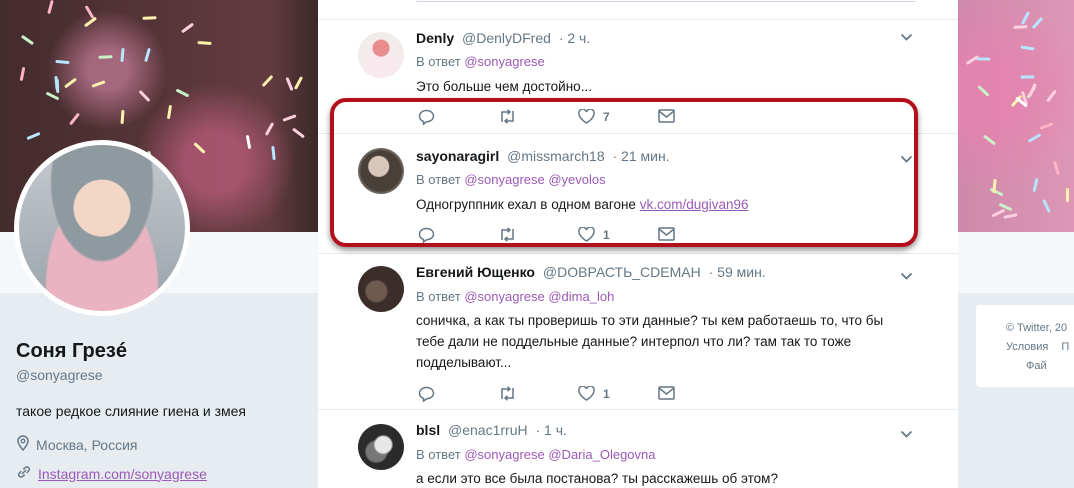 Image resolution: width=1074 pixels, height=488 pixels. I want to click on like-icon, so click(586, 393).